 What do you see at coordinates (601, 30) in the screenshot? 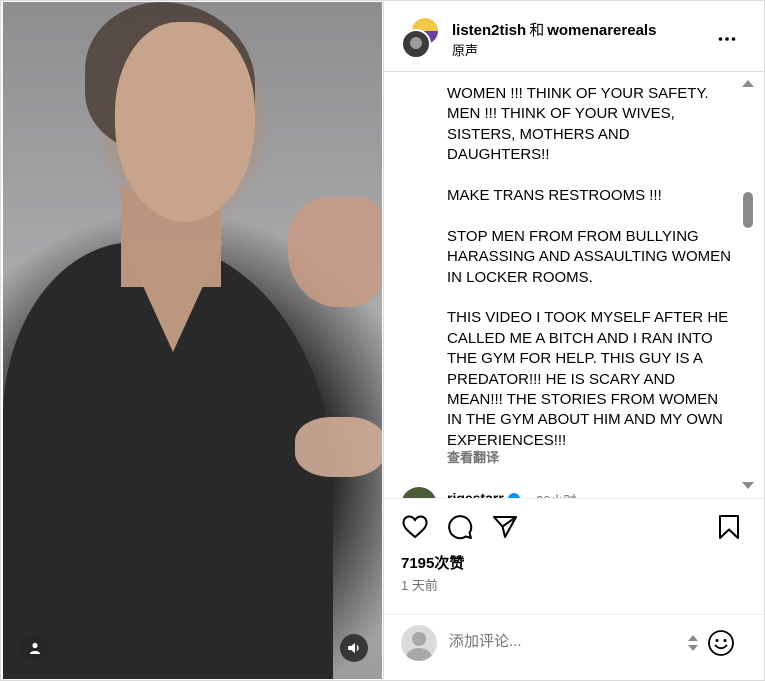
I see `author-link: womenarereals` at bounding box center [601, 30].